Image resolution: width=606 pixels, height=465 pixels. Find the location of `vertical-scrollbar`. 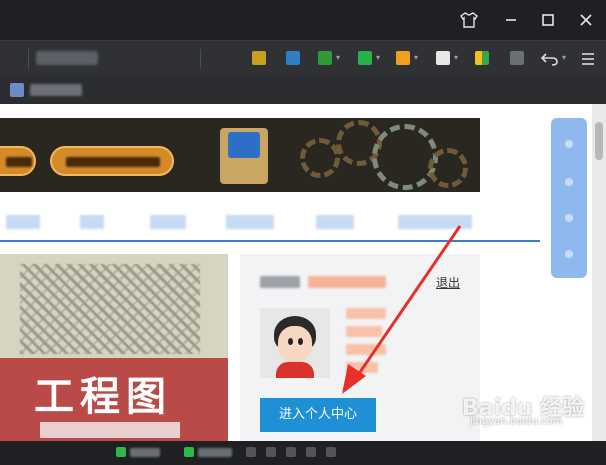

vertical-scrollbar is located at coordinates (599, 272).